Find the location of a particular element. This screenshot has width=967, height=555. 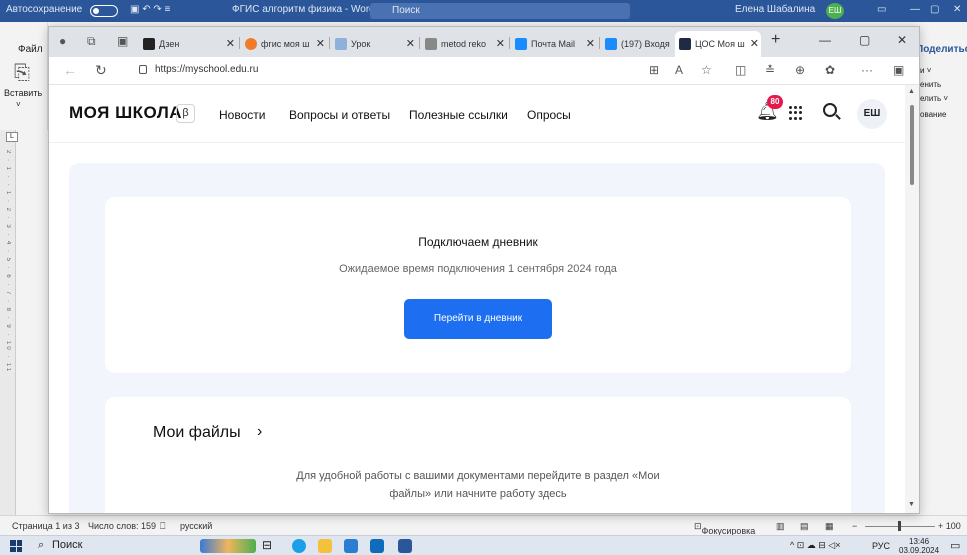

word-user-name: Елена Шабалина is located at coordinates (775, 9).